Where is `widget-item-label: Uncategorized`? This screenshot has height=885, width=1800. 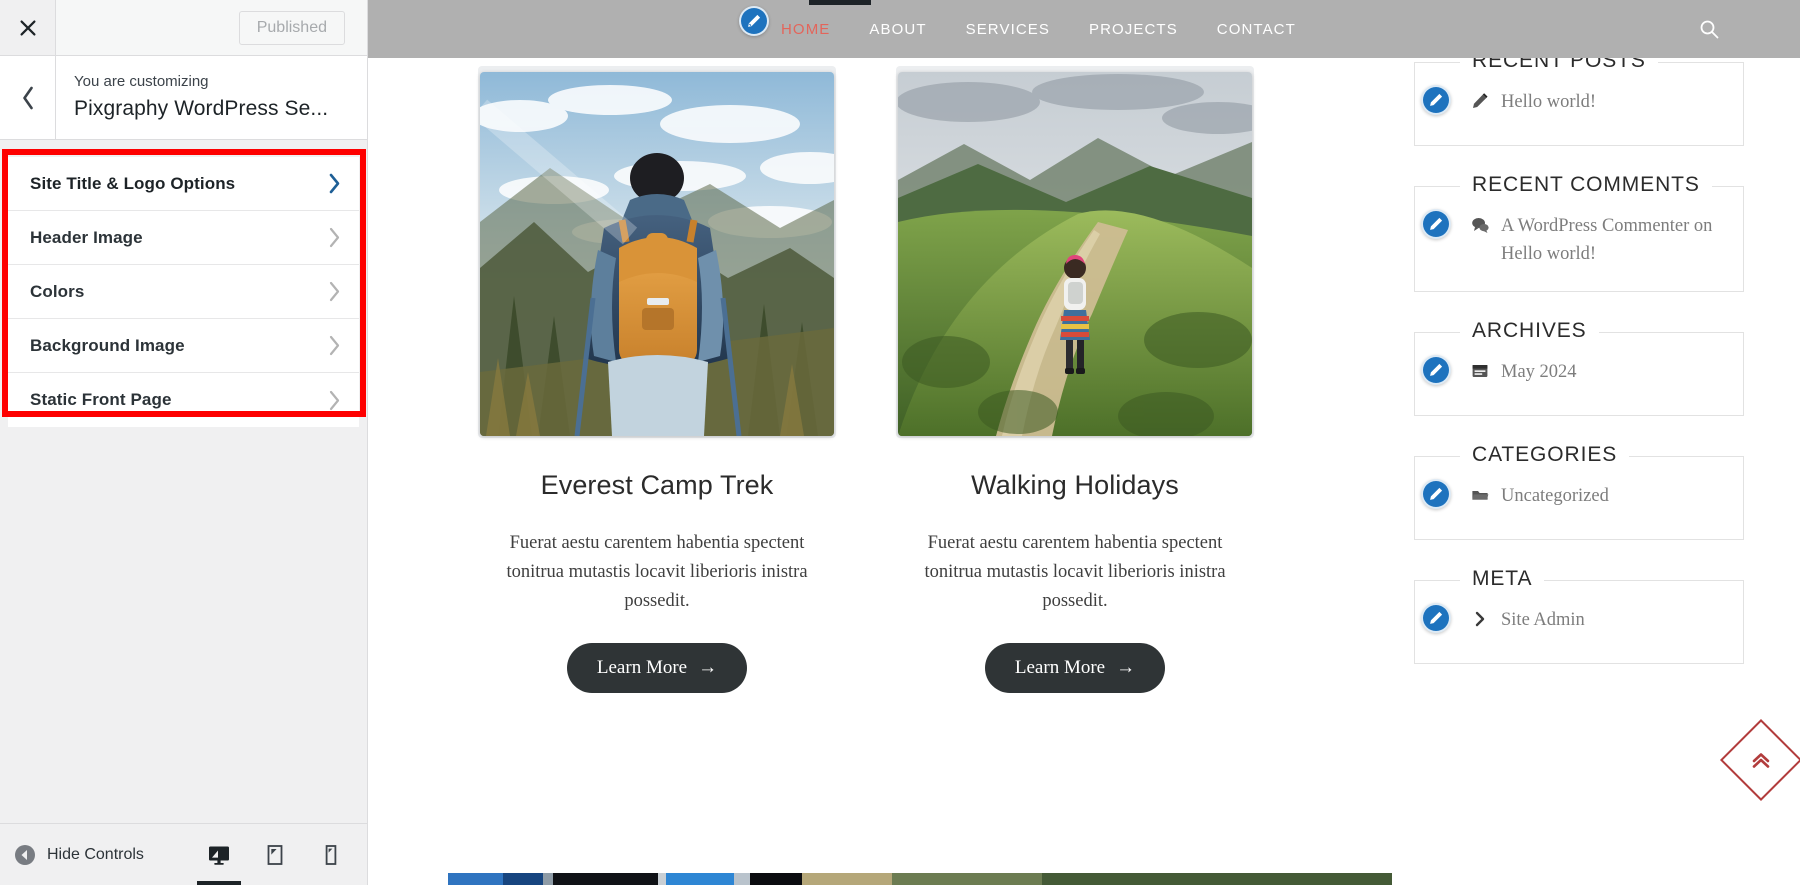
widget-item-label: Uncategorized is located at coordinates (1555, 495).